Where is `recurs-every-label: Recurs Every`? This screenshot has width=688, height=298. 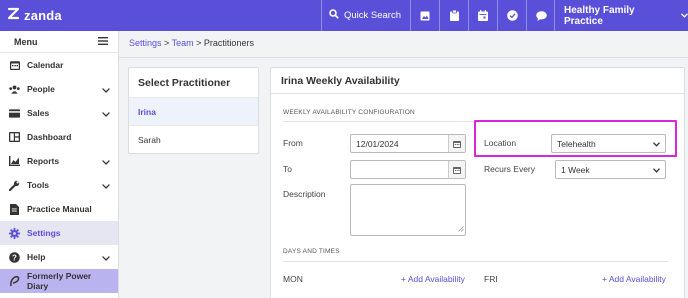 recurs-every-label: Recurs Every is located at coordinates (510, 169).